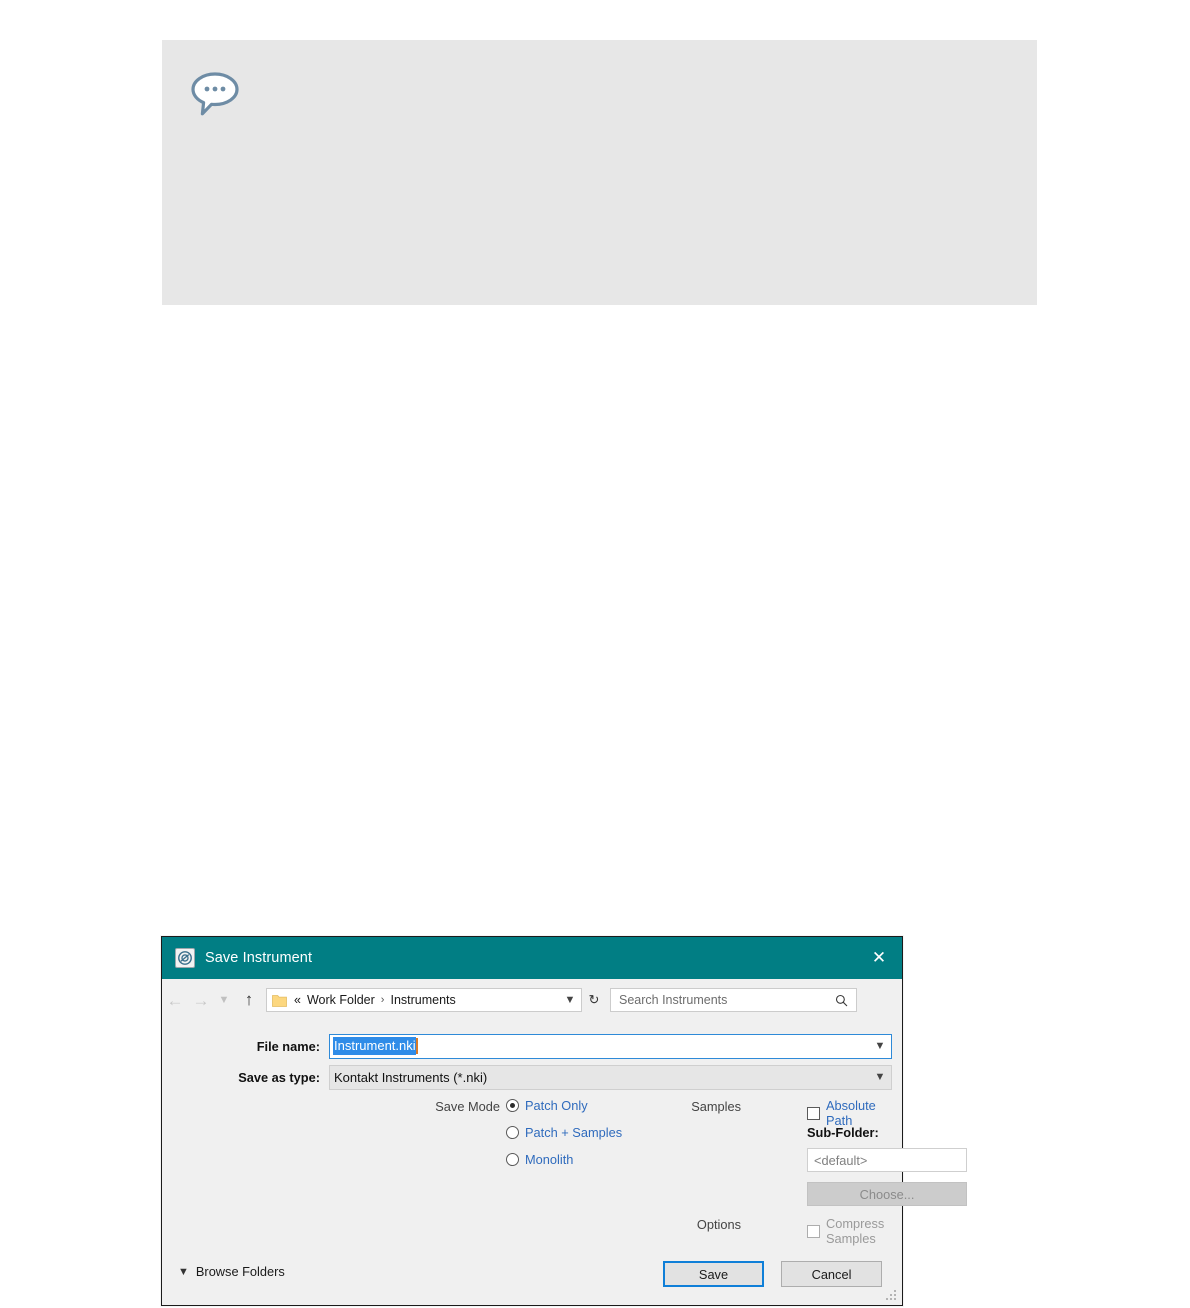 This screenshot has width=1190, height=1308. I want to click on cancel-button-label: Cancel, so click(831, 1274).